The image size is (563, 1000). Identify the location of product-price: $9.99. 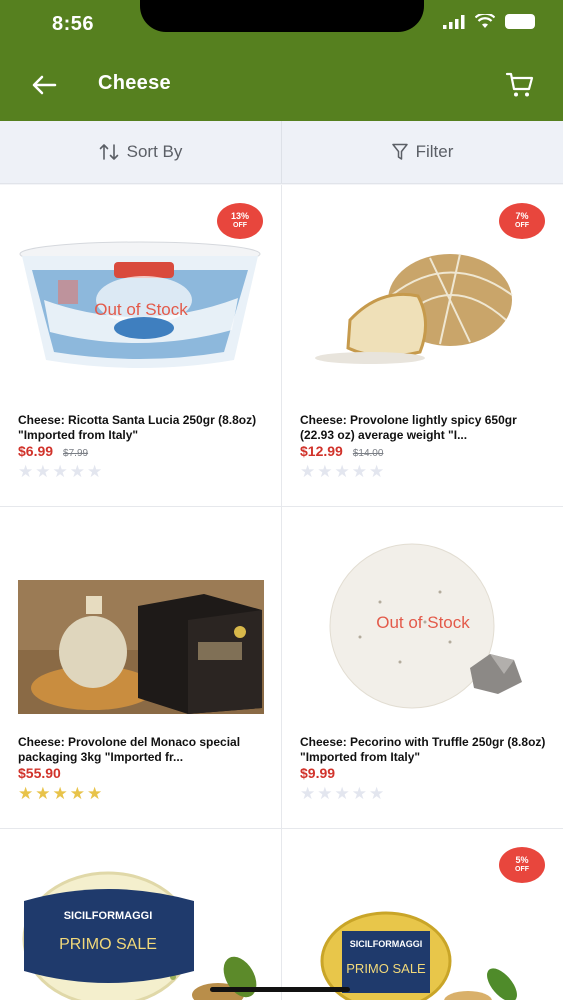
(318, 773).